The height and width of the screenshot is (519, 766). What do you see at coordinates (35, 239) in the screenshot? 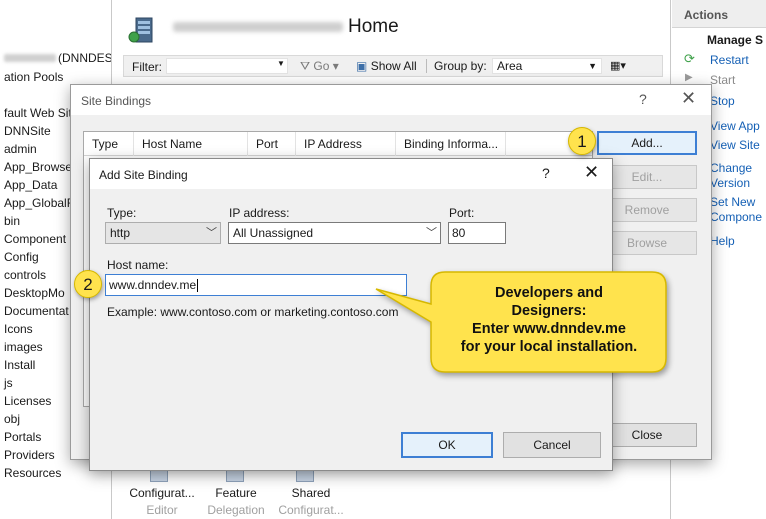
I see `tree-item: Component` at bounding box center [35, 239].